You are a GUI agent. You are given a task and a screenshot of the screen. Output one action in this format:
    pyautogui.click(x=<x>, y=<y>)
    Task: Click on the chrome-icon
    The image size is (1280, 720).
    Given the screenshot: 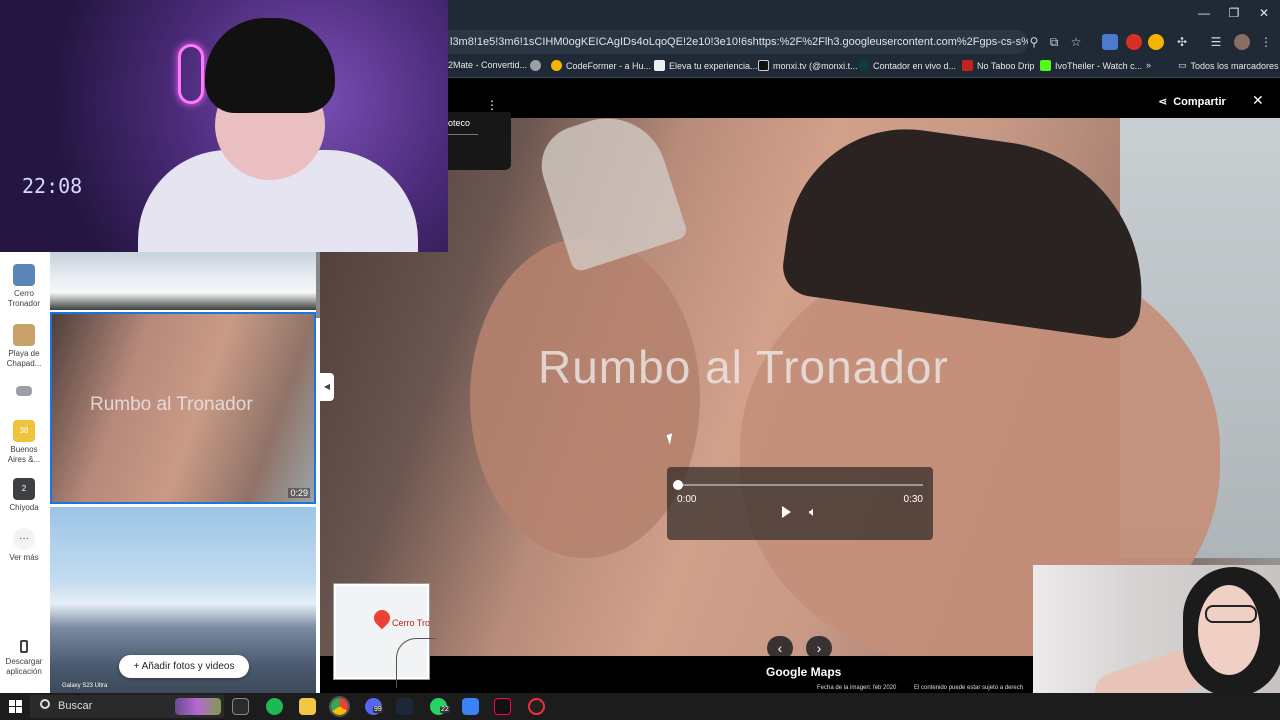 What is the action you would take?
    pyautogui.click(x=339, y=706)
    